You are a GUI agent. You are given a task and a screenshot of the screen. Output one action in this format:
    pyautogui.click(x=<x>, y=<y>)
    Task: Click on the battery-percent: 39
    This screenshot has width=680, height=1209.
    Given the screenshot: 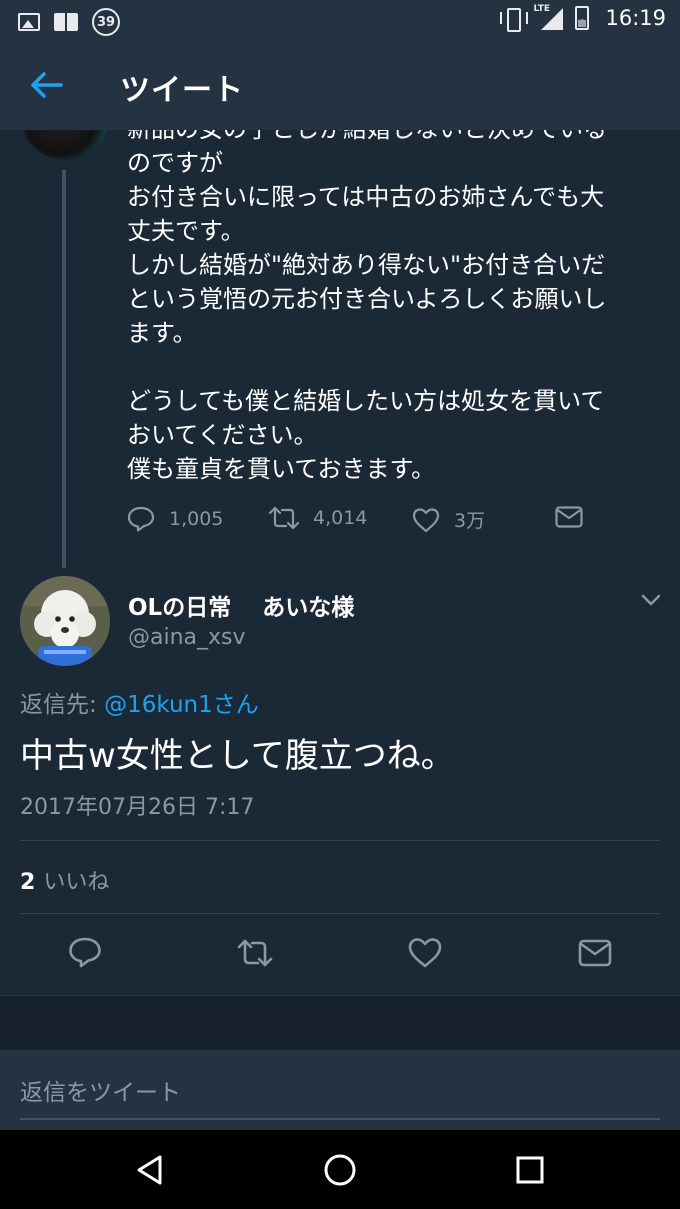 What is the action you would take?
    pyautogui.click(x=582, y=18)
    